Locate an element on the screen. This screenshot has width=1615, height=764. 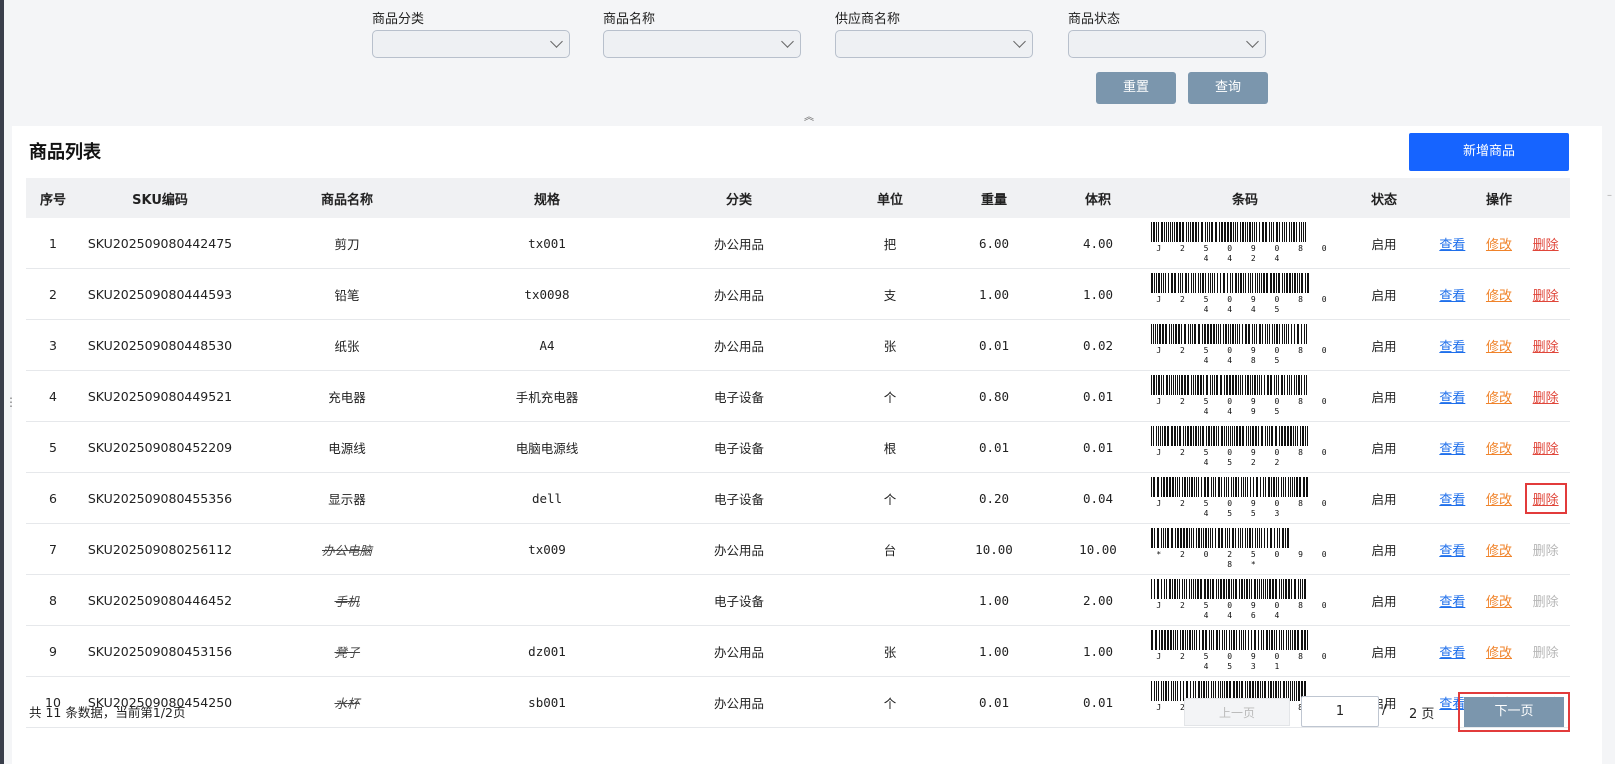
cell-spec is located at coordinates (547, 600).